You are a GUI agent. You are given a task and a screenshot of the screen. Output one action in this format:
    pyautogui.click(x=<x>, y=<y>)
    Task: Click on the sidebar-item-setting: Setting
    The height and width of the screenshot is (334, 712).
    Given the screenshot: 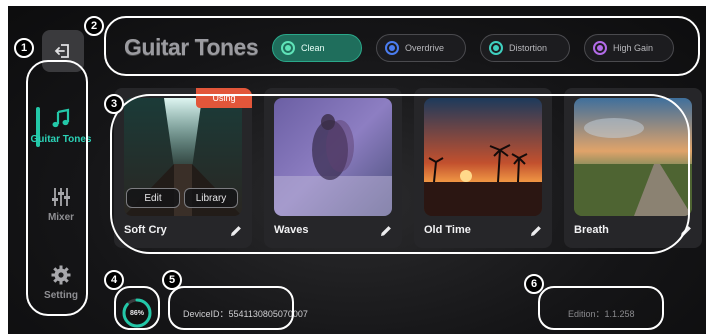 What is the action you would take?
    pyautogui.click(x=61, y=282)
    